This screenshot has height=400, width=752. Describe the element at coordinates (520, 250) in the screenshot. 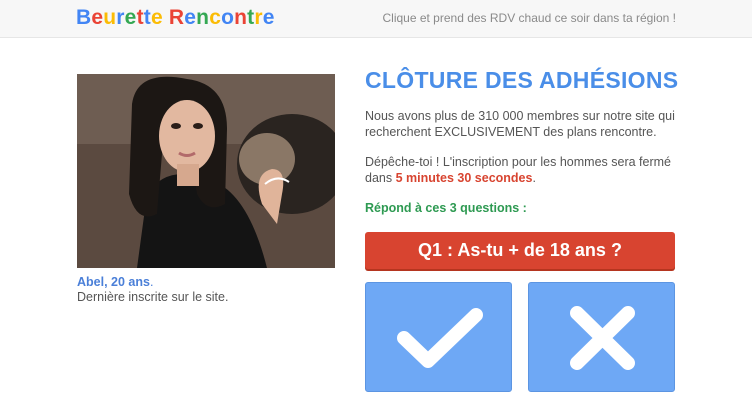

I see `question-banner: Q1 : As-tu + de 18 ans ?` at that location.